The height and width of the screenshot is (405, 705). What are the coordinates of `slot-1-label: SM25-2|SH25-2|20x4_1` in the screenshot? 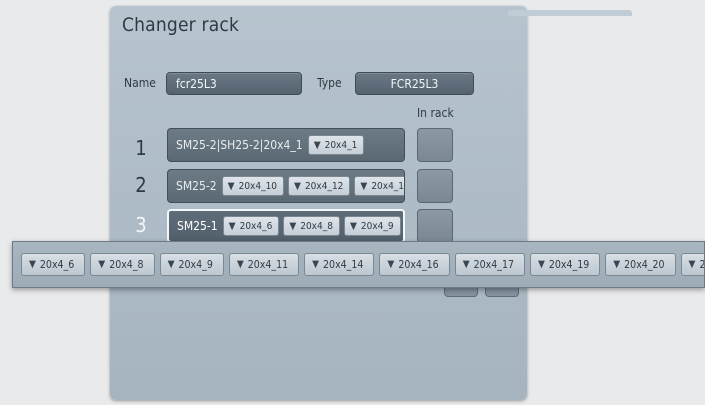 It's located at (239, 145).